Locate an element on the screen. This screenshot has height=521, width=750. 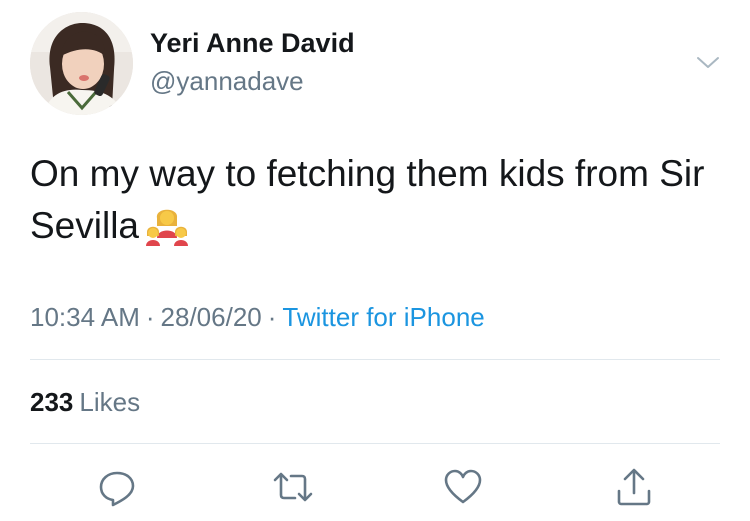
chevron-down-icon is located at coordinates (708, 62).